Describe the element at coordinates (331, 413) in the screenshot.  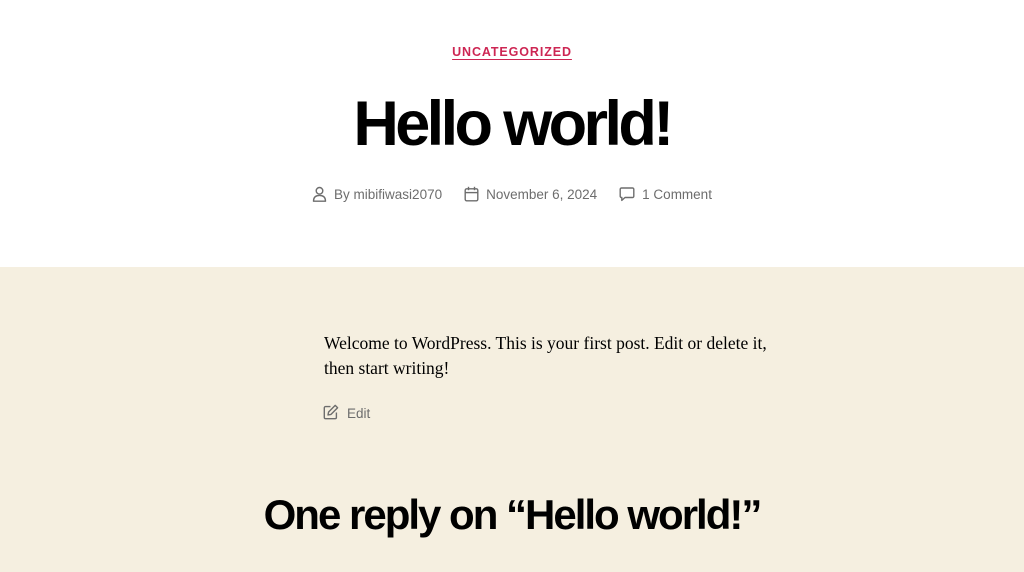
I see `pencil-square-icon` at that location.